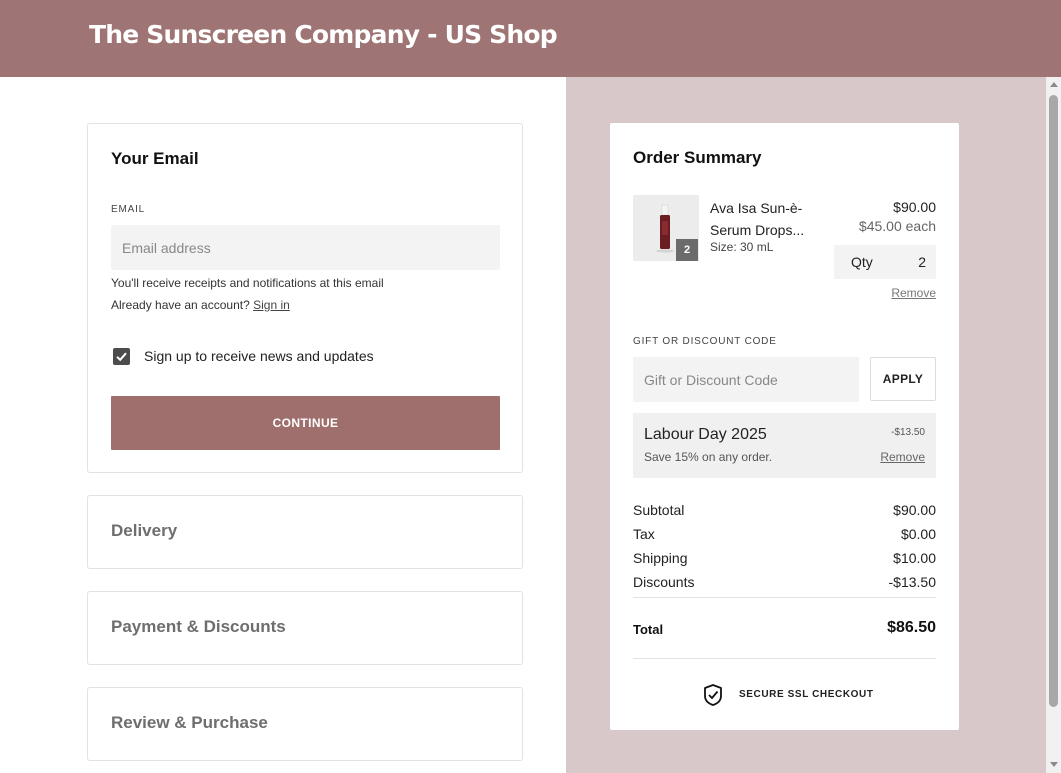 Image resolution: width=1061 pixels, height=773 pixels. I want to click on subtotal-row: Subtotal $90.00, so click(784, 512).